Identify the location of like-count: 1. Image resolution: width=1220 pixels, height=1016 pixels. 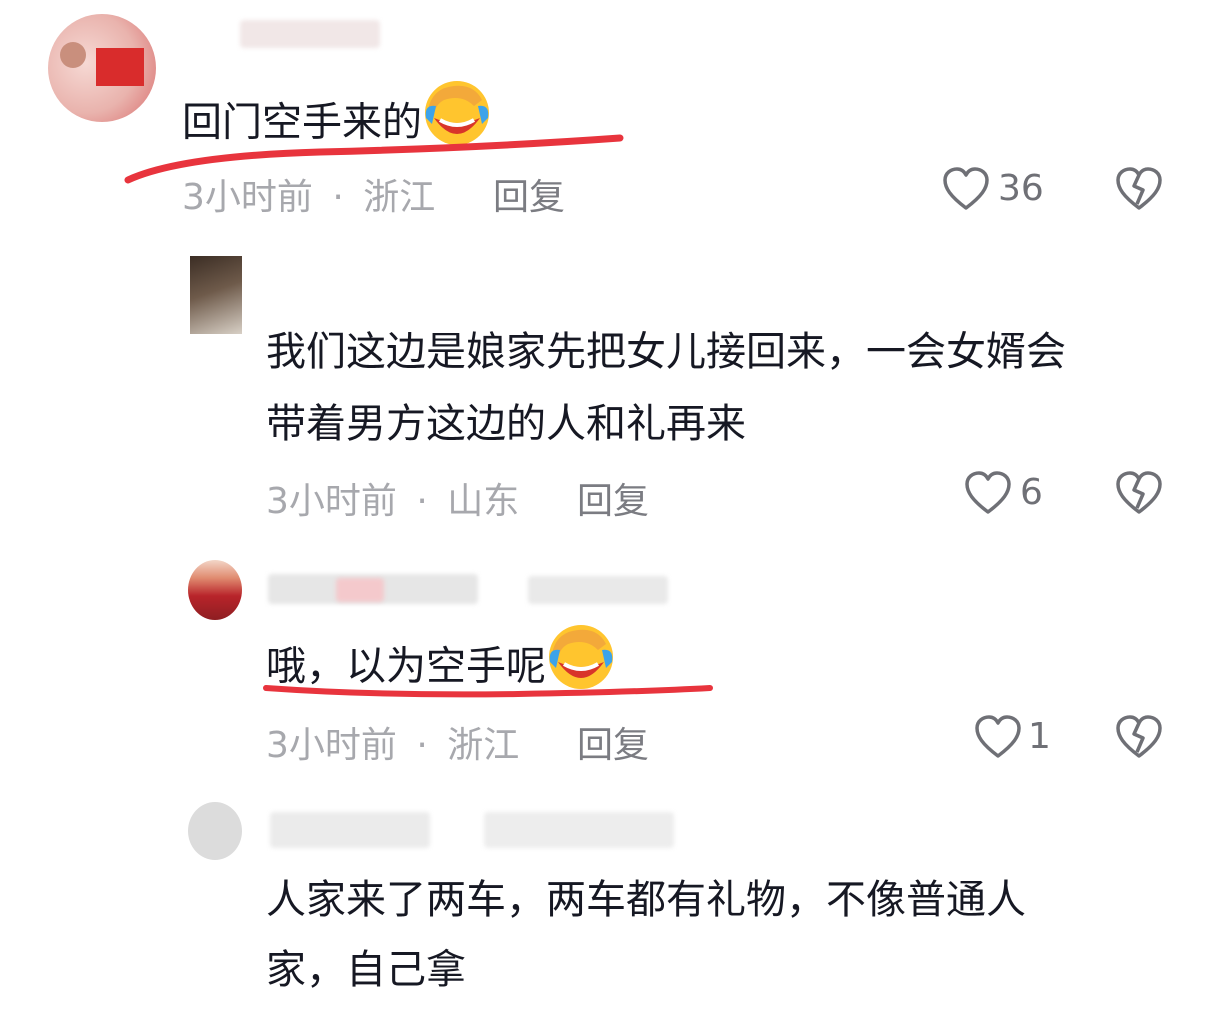
(1039, 736).